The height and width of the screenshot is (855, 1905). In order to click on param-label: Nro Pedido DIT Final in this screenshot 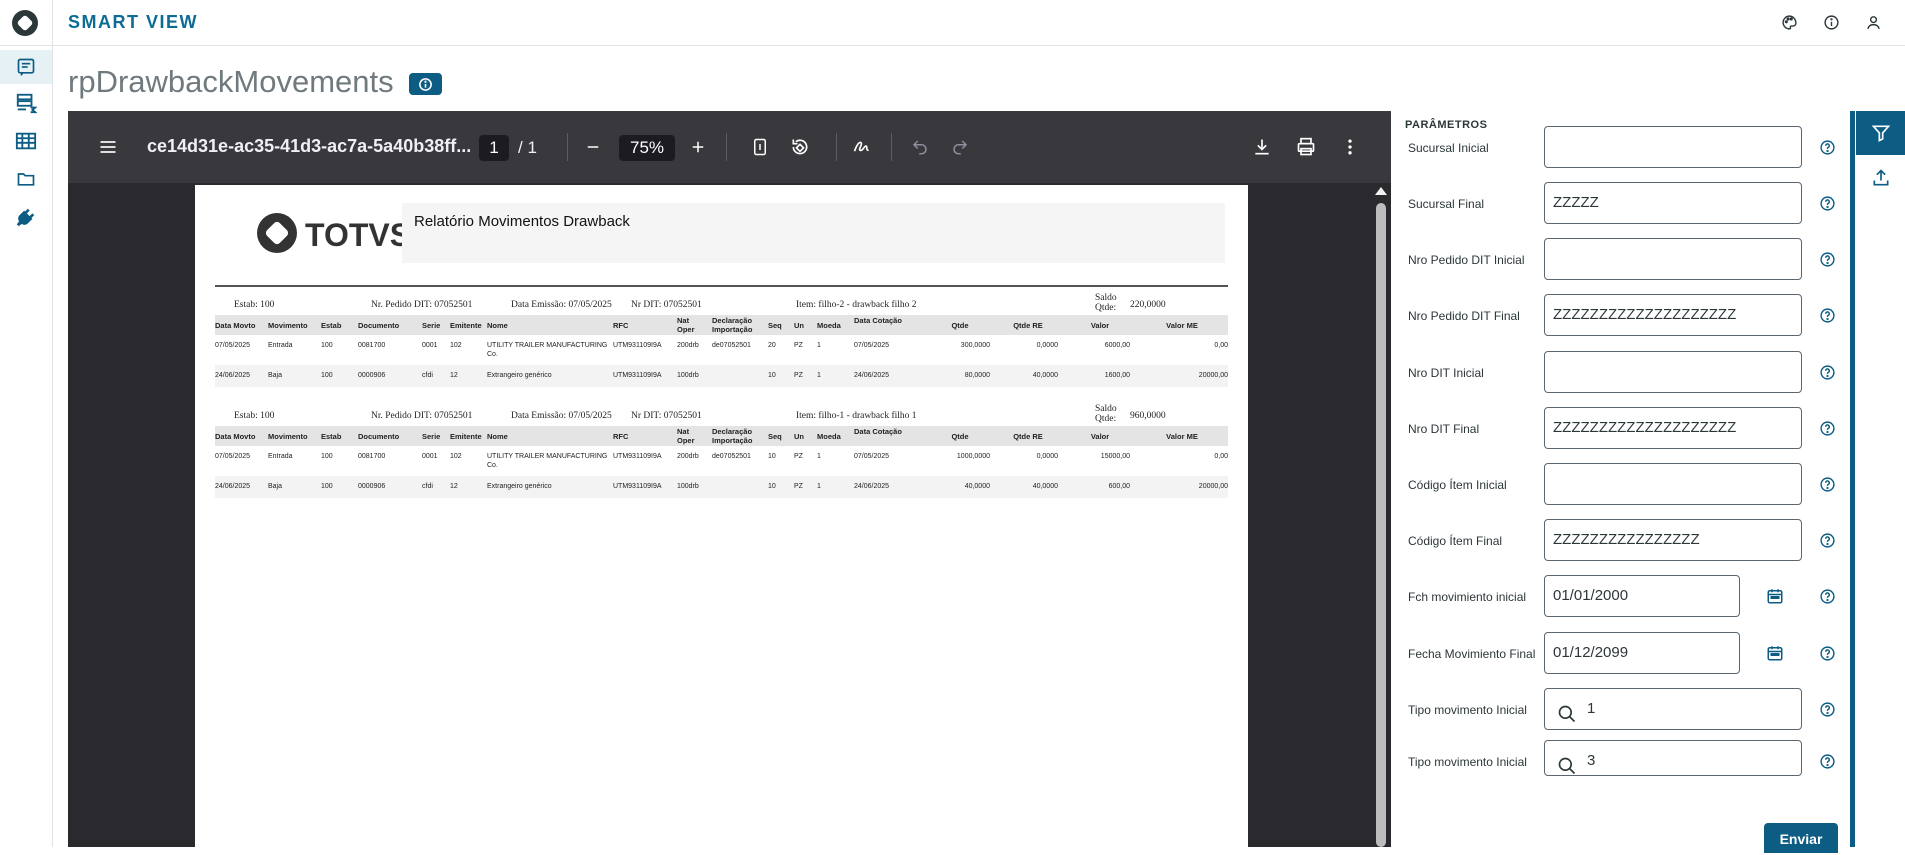, I will do `click(1464, 316)`.